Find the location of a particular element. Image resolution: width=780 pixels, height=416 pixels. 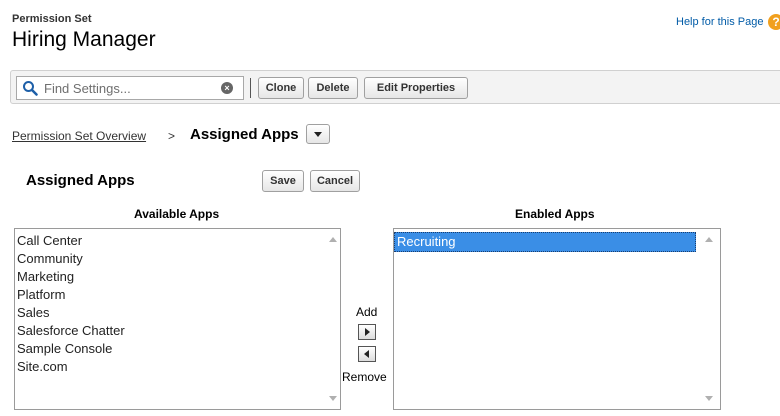

breadcrumb-overview-link: Permission Set Overview is located at coordinates (79, 136).